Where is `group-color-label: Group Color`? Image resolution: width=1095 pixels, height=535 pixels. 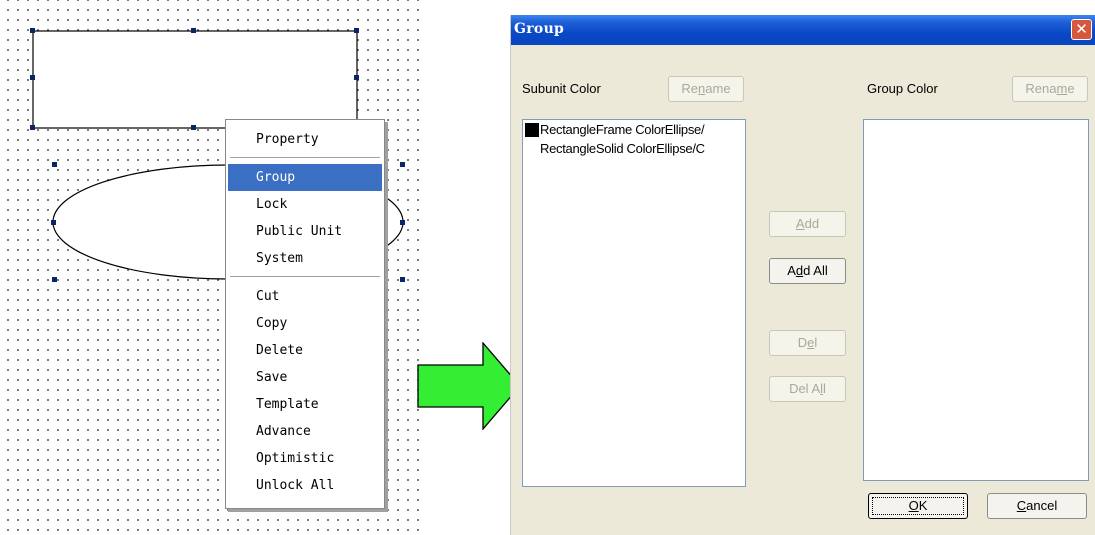
group-color-label: Group Color is located at coordinates (902, 88).